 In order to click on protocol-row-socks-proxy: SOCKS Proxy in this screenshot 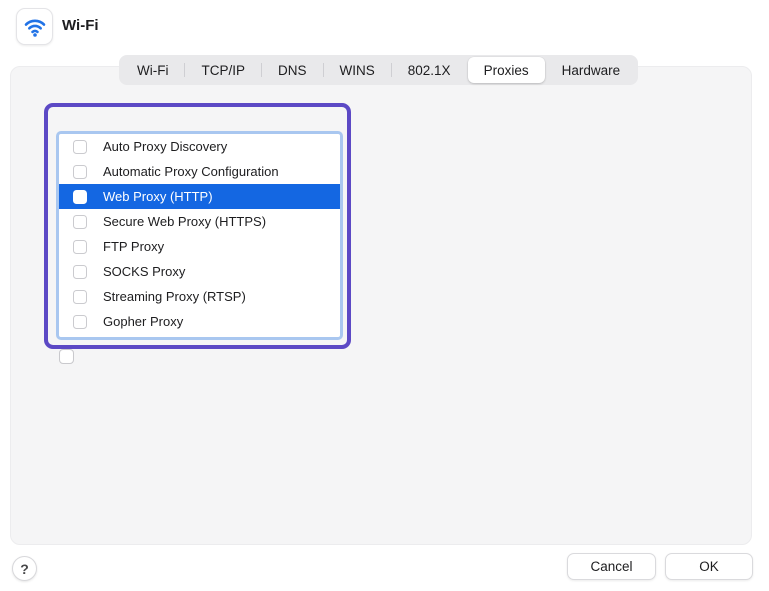, I will do `click(199, 271)`.